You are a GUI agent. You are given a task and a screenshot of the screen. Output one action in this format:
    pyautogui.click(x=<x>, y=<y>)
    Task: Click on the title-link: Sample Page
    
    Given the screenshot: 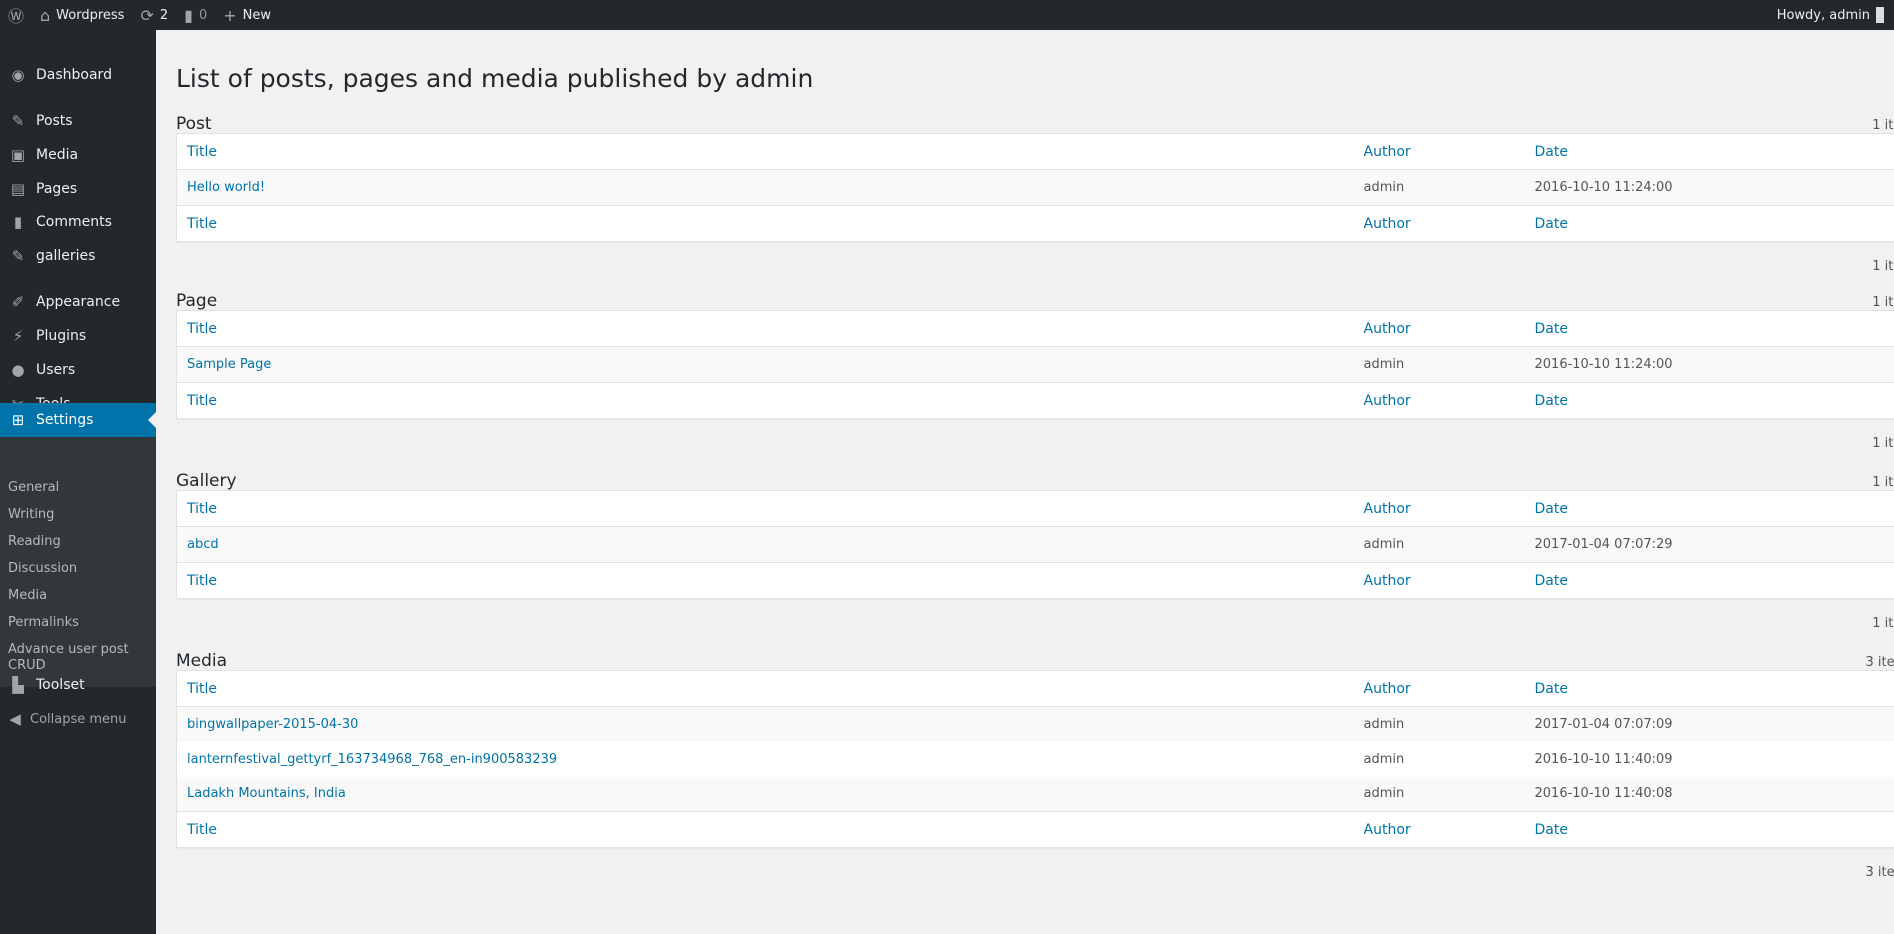 What is the action you would take?
    pyautogui.click(x=765, y=365)
    